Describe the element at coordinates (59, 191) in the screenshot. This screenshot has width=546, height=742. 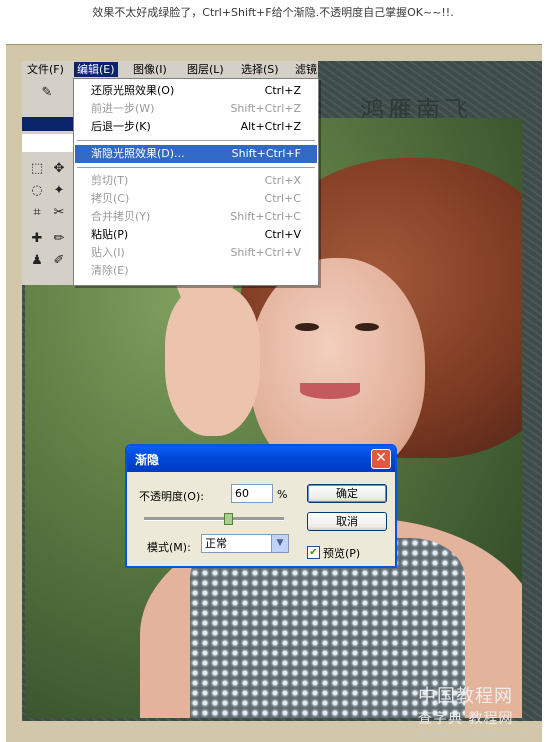
I see `magic-wand-icon: ✦` at that location.